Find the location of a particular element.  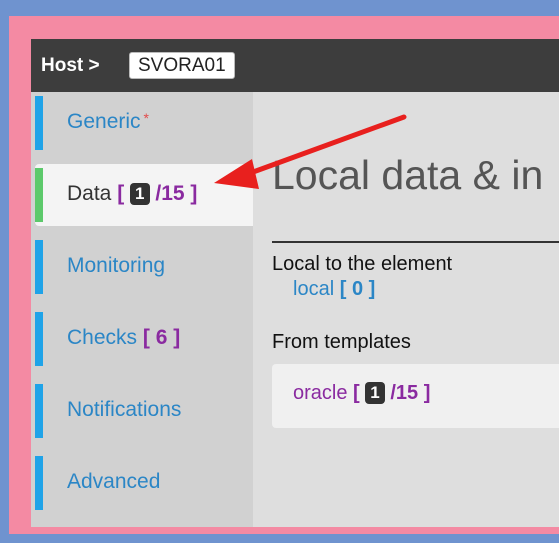

required-marker: * is located at coordinates (146, 118).